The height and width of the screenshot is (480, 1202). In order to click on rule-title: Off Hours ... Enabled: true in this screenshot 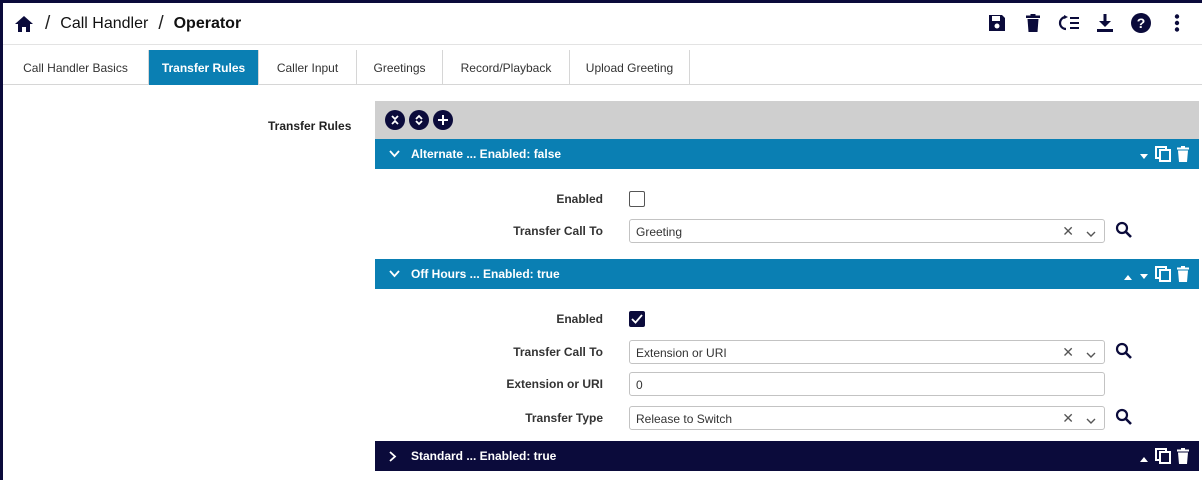, I will do `click(485, 274)`.